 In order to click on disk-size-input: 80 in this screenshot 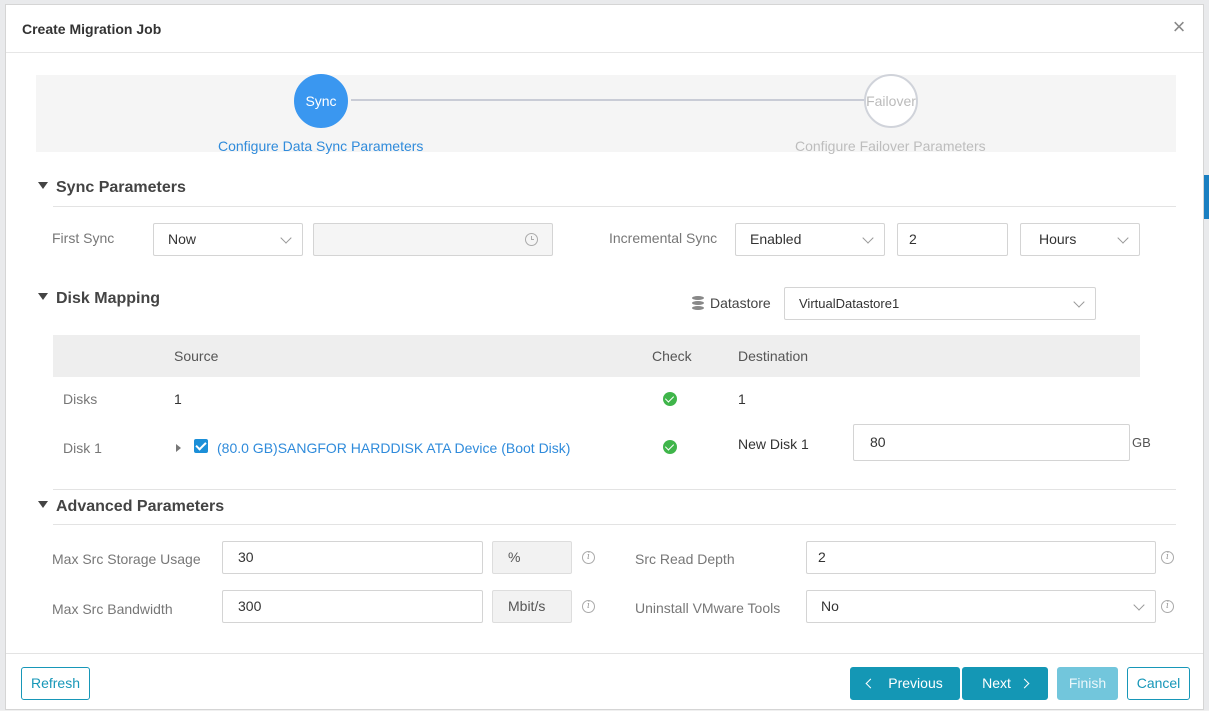, I will do `click(991, 442)`.